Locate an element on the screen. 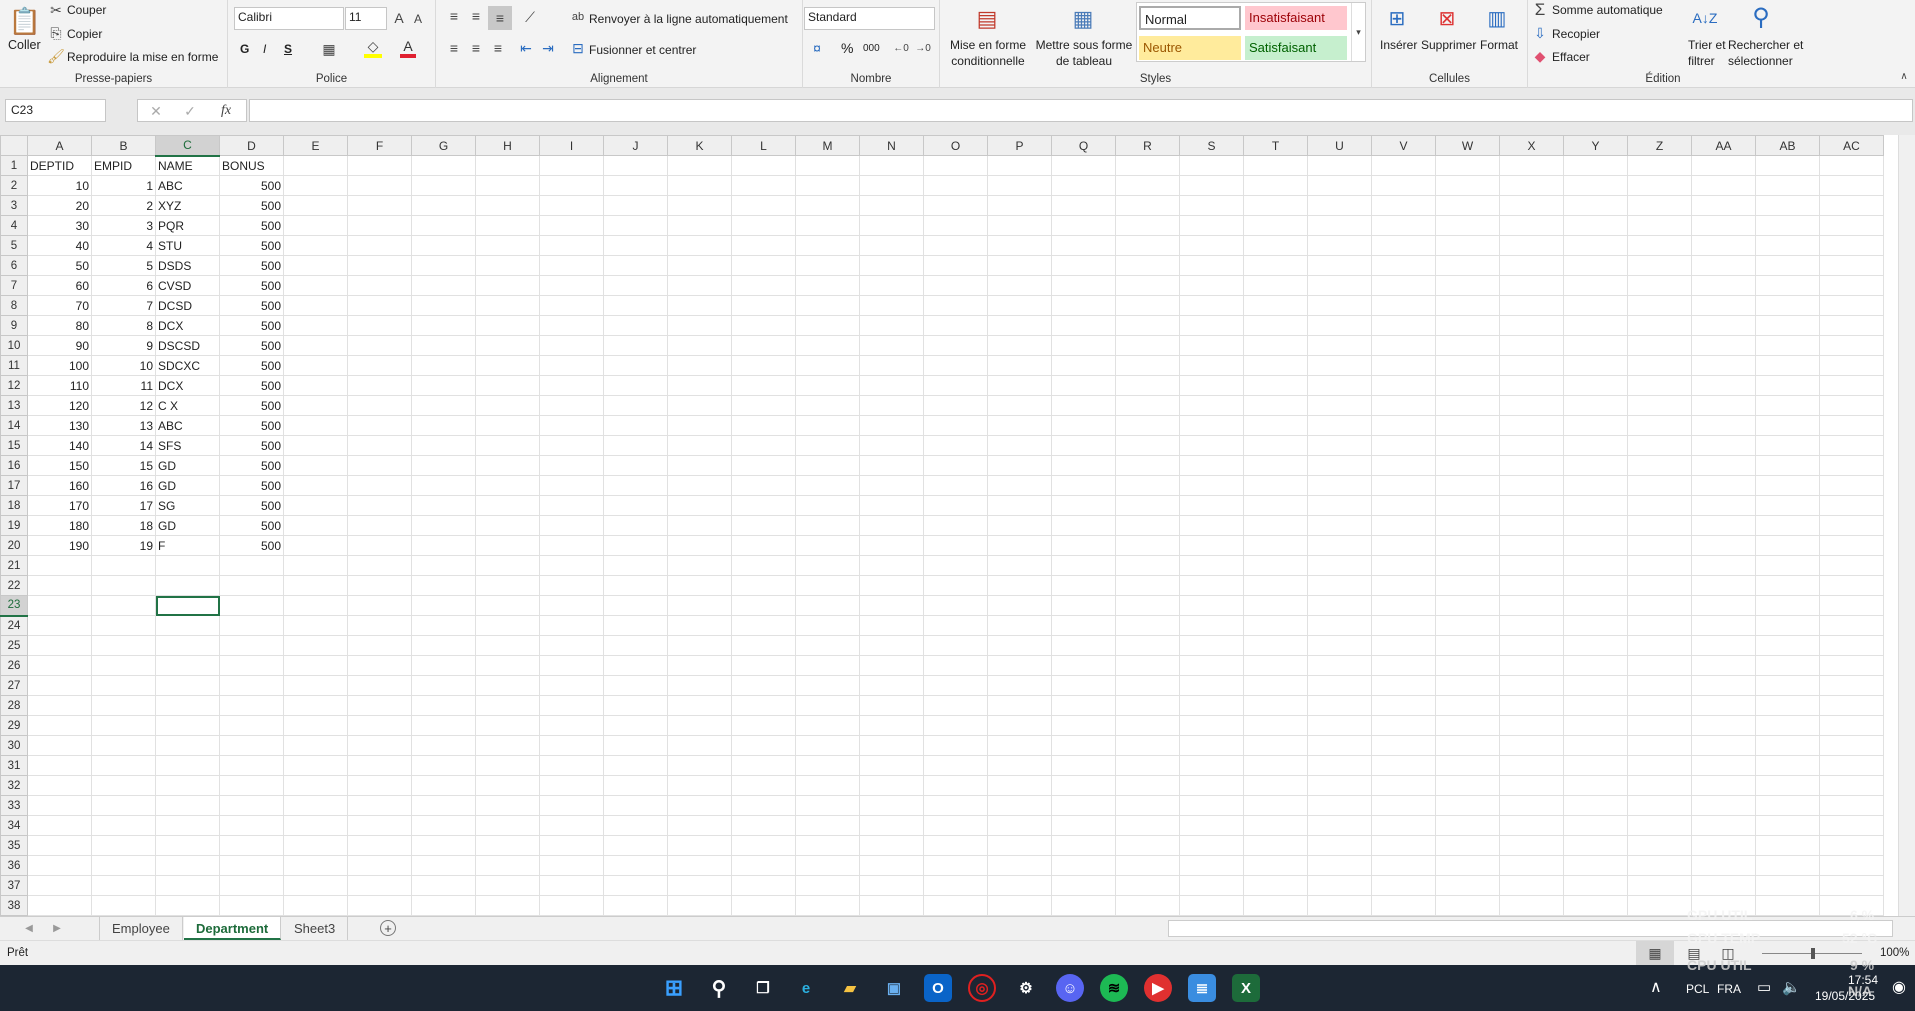  style-normal: Normal is located at coordinates (1190, 18).